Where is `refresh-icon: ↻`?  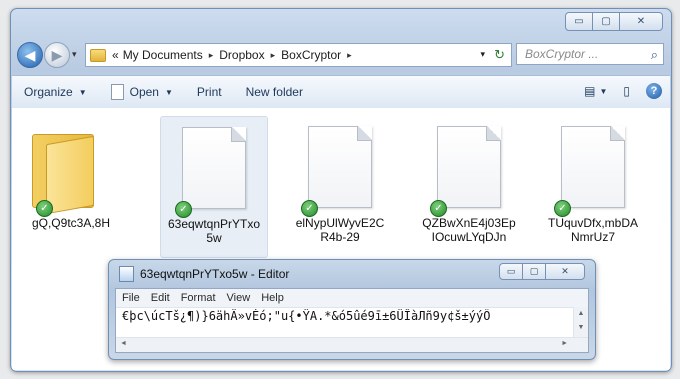 refresh-icon: ↻ is located at coordinates (499, 55).